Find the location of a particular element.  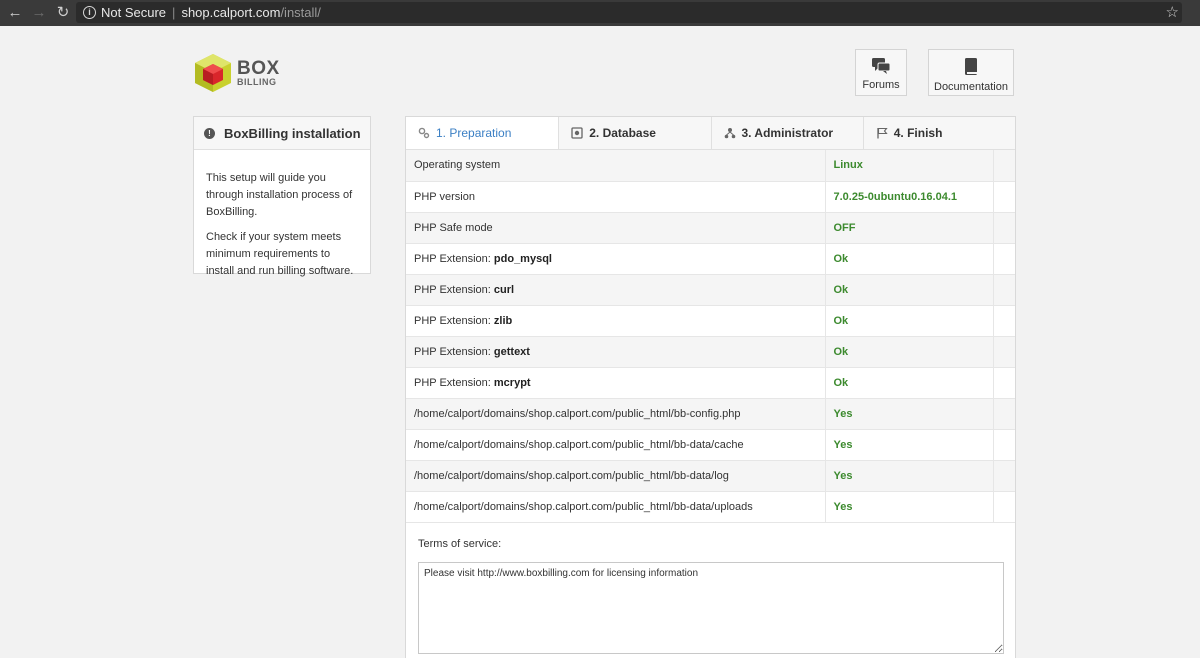

requirement-extension-name: mcrypt is located at coordinates (512, 382).